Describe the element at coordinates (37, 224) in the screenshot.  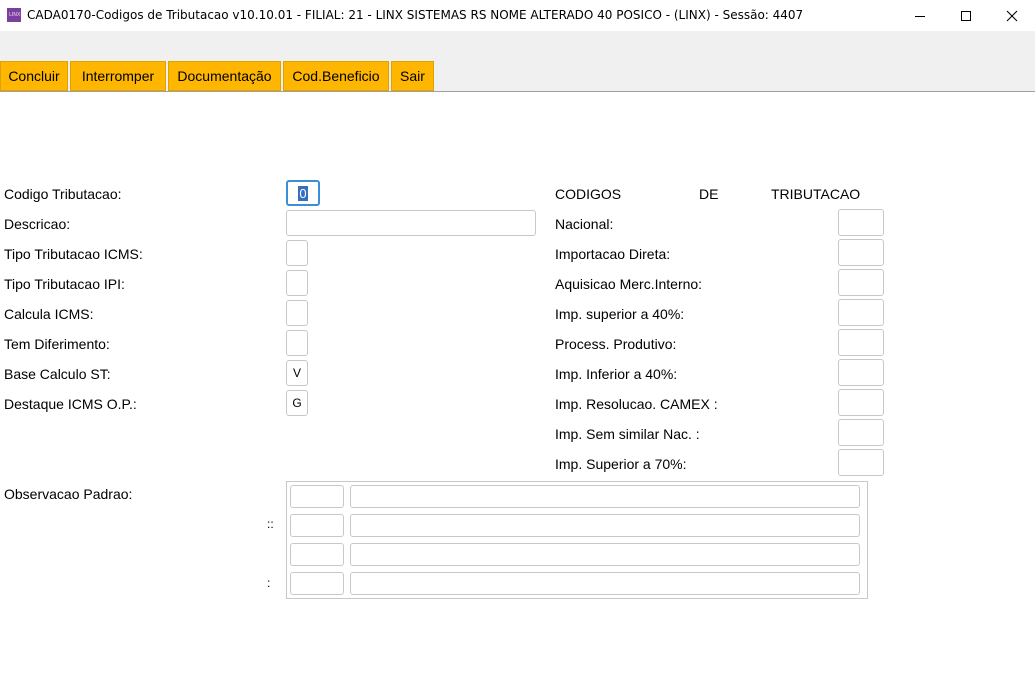
I see `descricao-label: Descricao:` at that location.